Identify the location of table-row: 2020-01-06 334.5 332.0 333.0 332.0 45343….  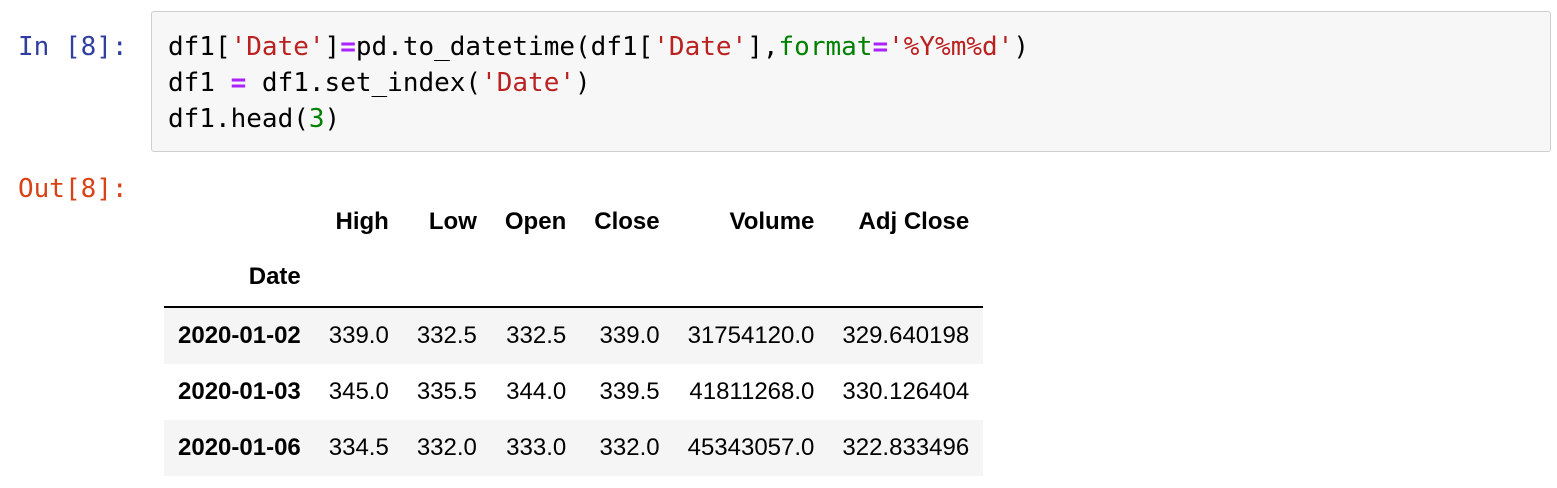
(574, 448).